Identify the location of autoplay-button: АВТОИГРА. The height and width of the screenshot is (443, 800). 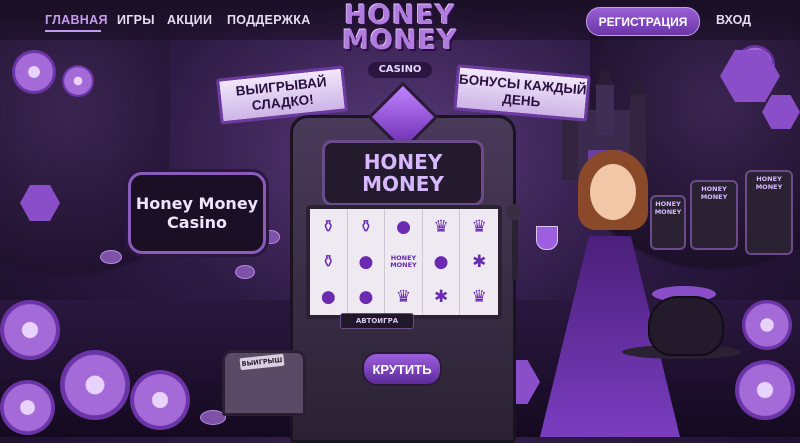
(377, 321).